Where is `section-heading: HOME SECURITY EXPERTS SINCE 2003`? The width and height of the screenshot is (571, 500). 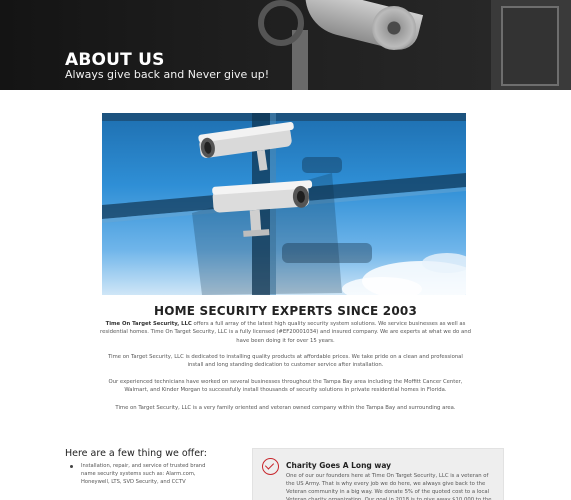 section-heading: HOME SECURITY EXPERTS SINCE 2003 is located at coordinates (285, 311).